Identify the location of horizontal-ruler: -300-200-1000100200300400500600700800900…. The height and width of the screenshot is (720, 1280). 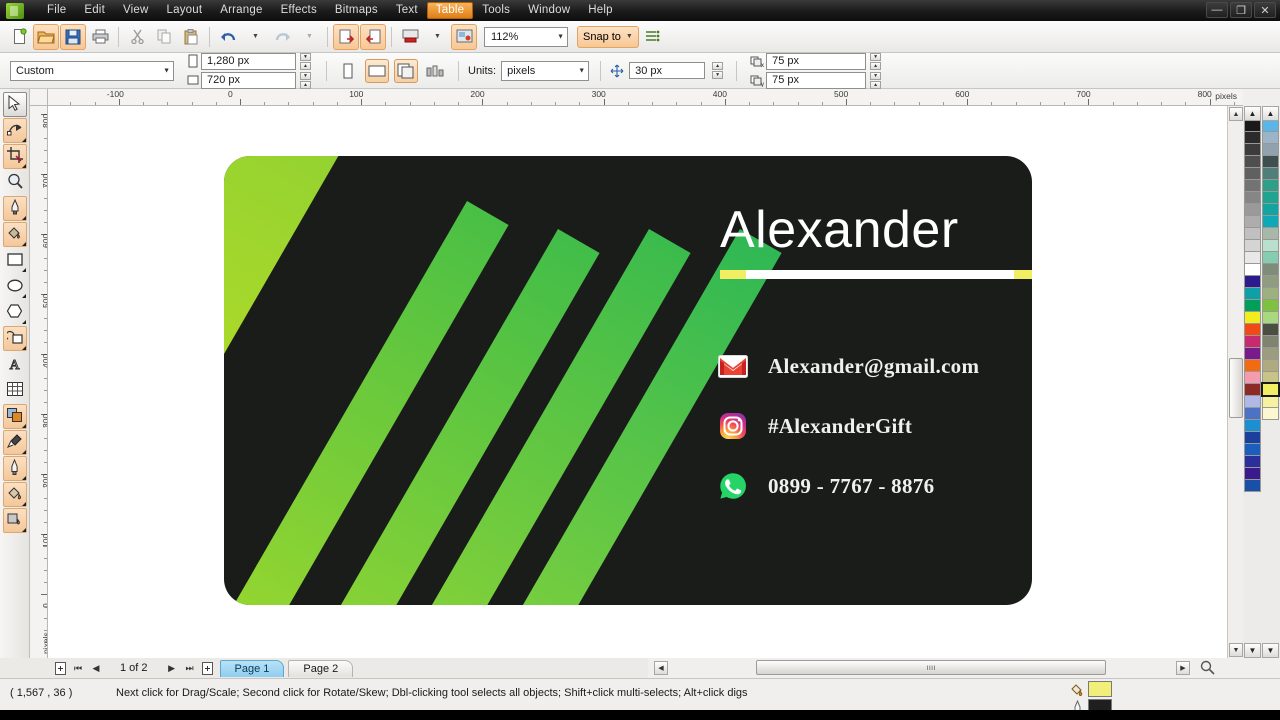
(645, 97).